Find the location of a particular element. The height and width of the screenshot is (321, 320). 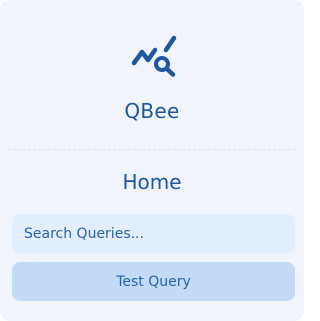

app-name: QBee is located at coordinates (152, 111).